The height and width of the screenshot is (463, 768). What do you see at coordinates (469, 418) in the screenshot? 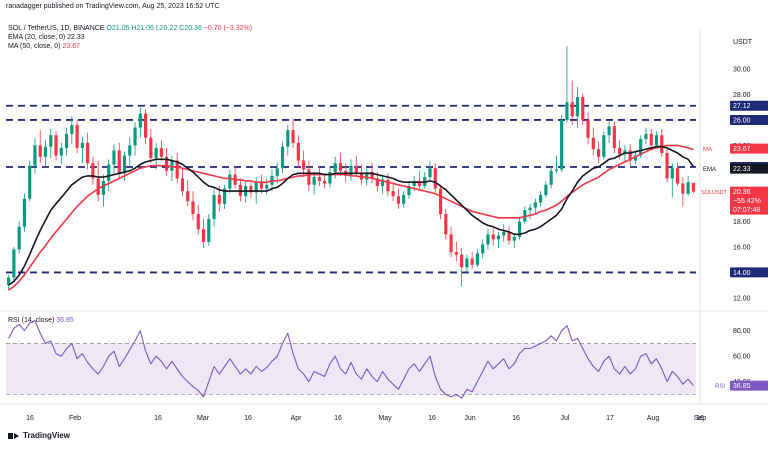
I see `time-axis-tick: Jun` at bounding box center [469, 418].